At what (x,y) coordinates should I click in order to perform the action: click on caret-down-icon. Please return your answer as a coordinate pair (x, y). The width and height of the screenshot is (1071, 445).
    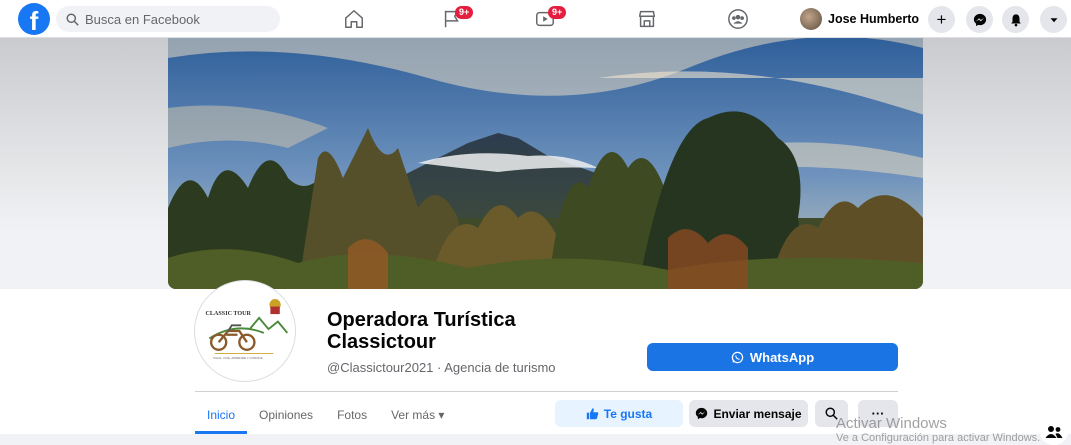
    Looking at the image, I should click on (1053, 19).